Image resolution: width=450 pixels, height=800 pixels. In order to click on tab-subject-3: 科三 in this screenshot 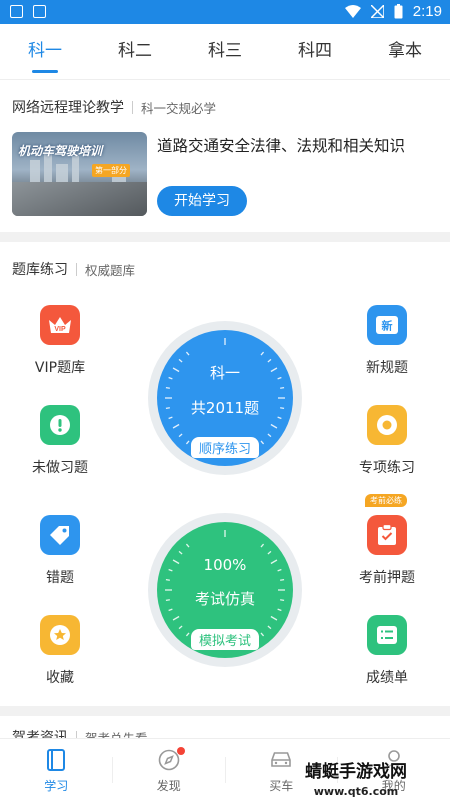, I will do `click(225, 51)`.